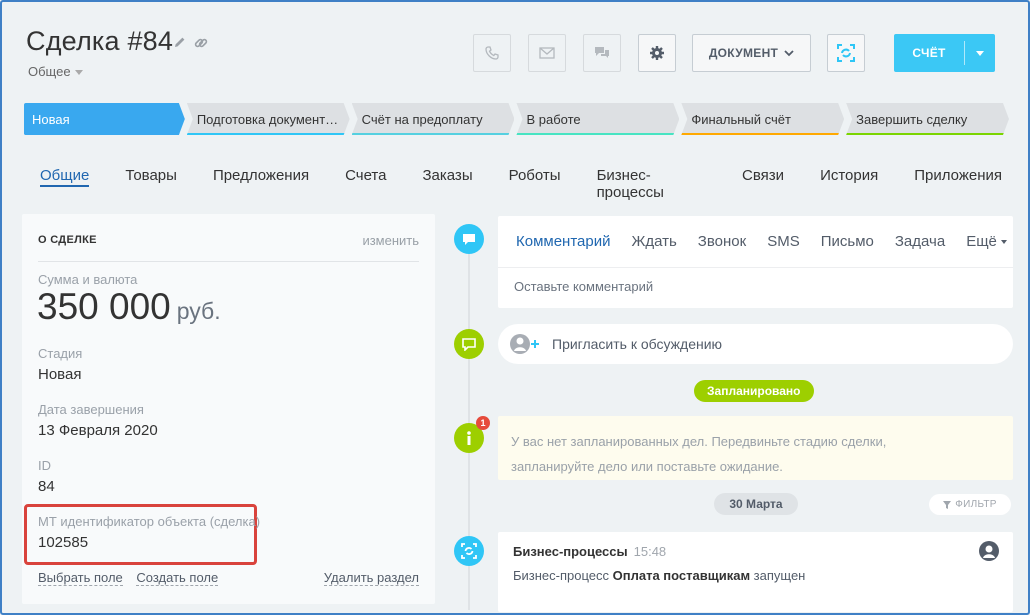 Image resolution: width=1030 pixels, height=615 pixels. I want to click on call-button, so click(492, 53).